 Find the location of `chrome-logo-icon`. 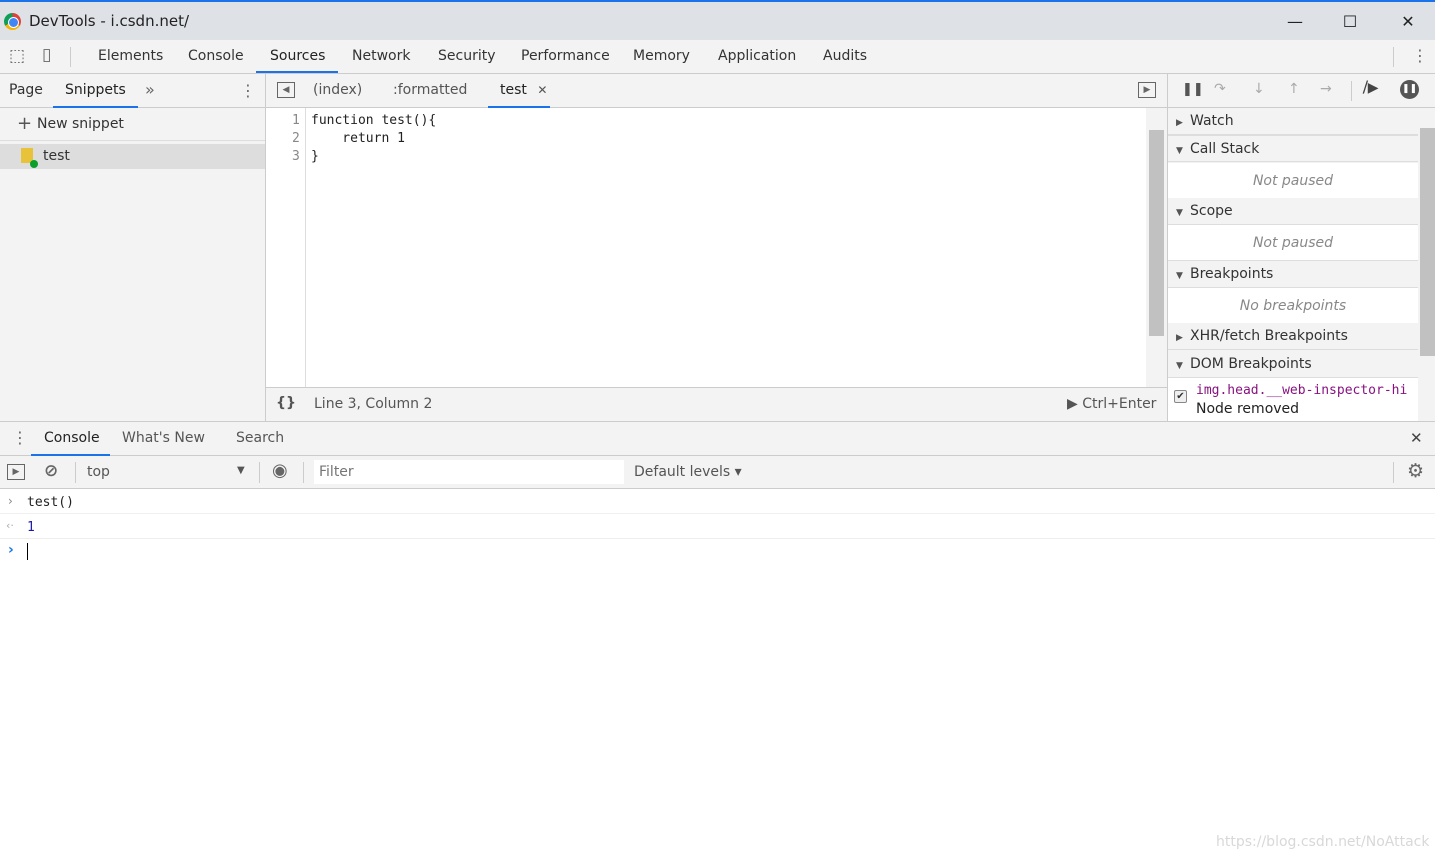

chrome-logo-icon is located at coordinates (12, 21).